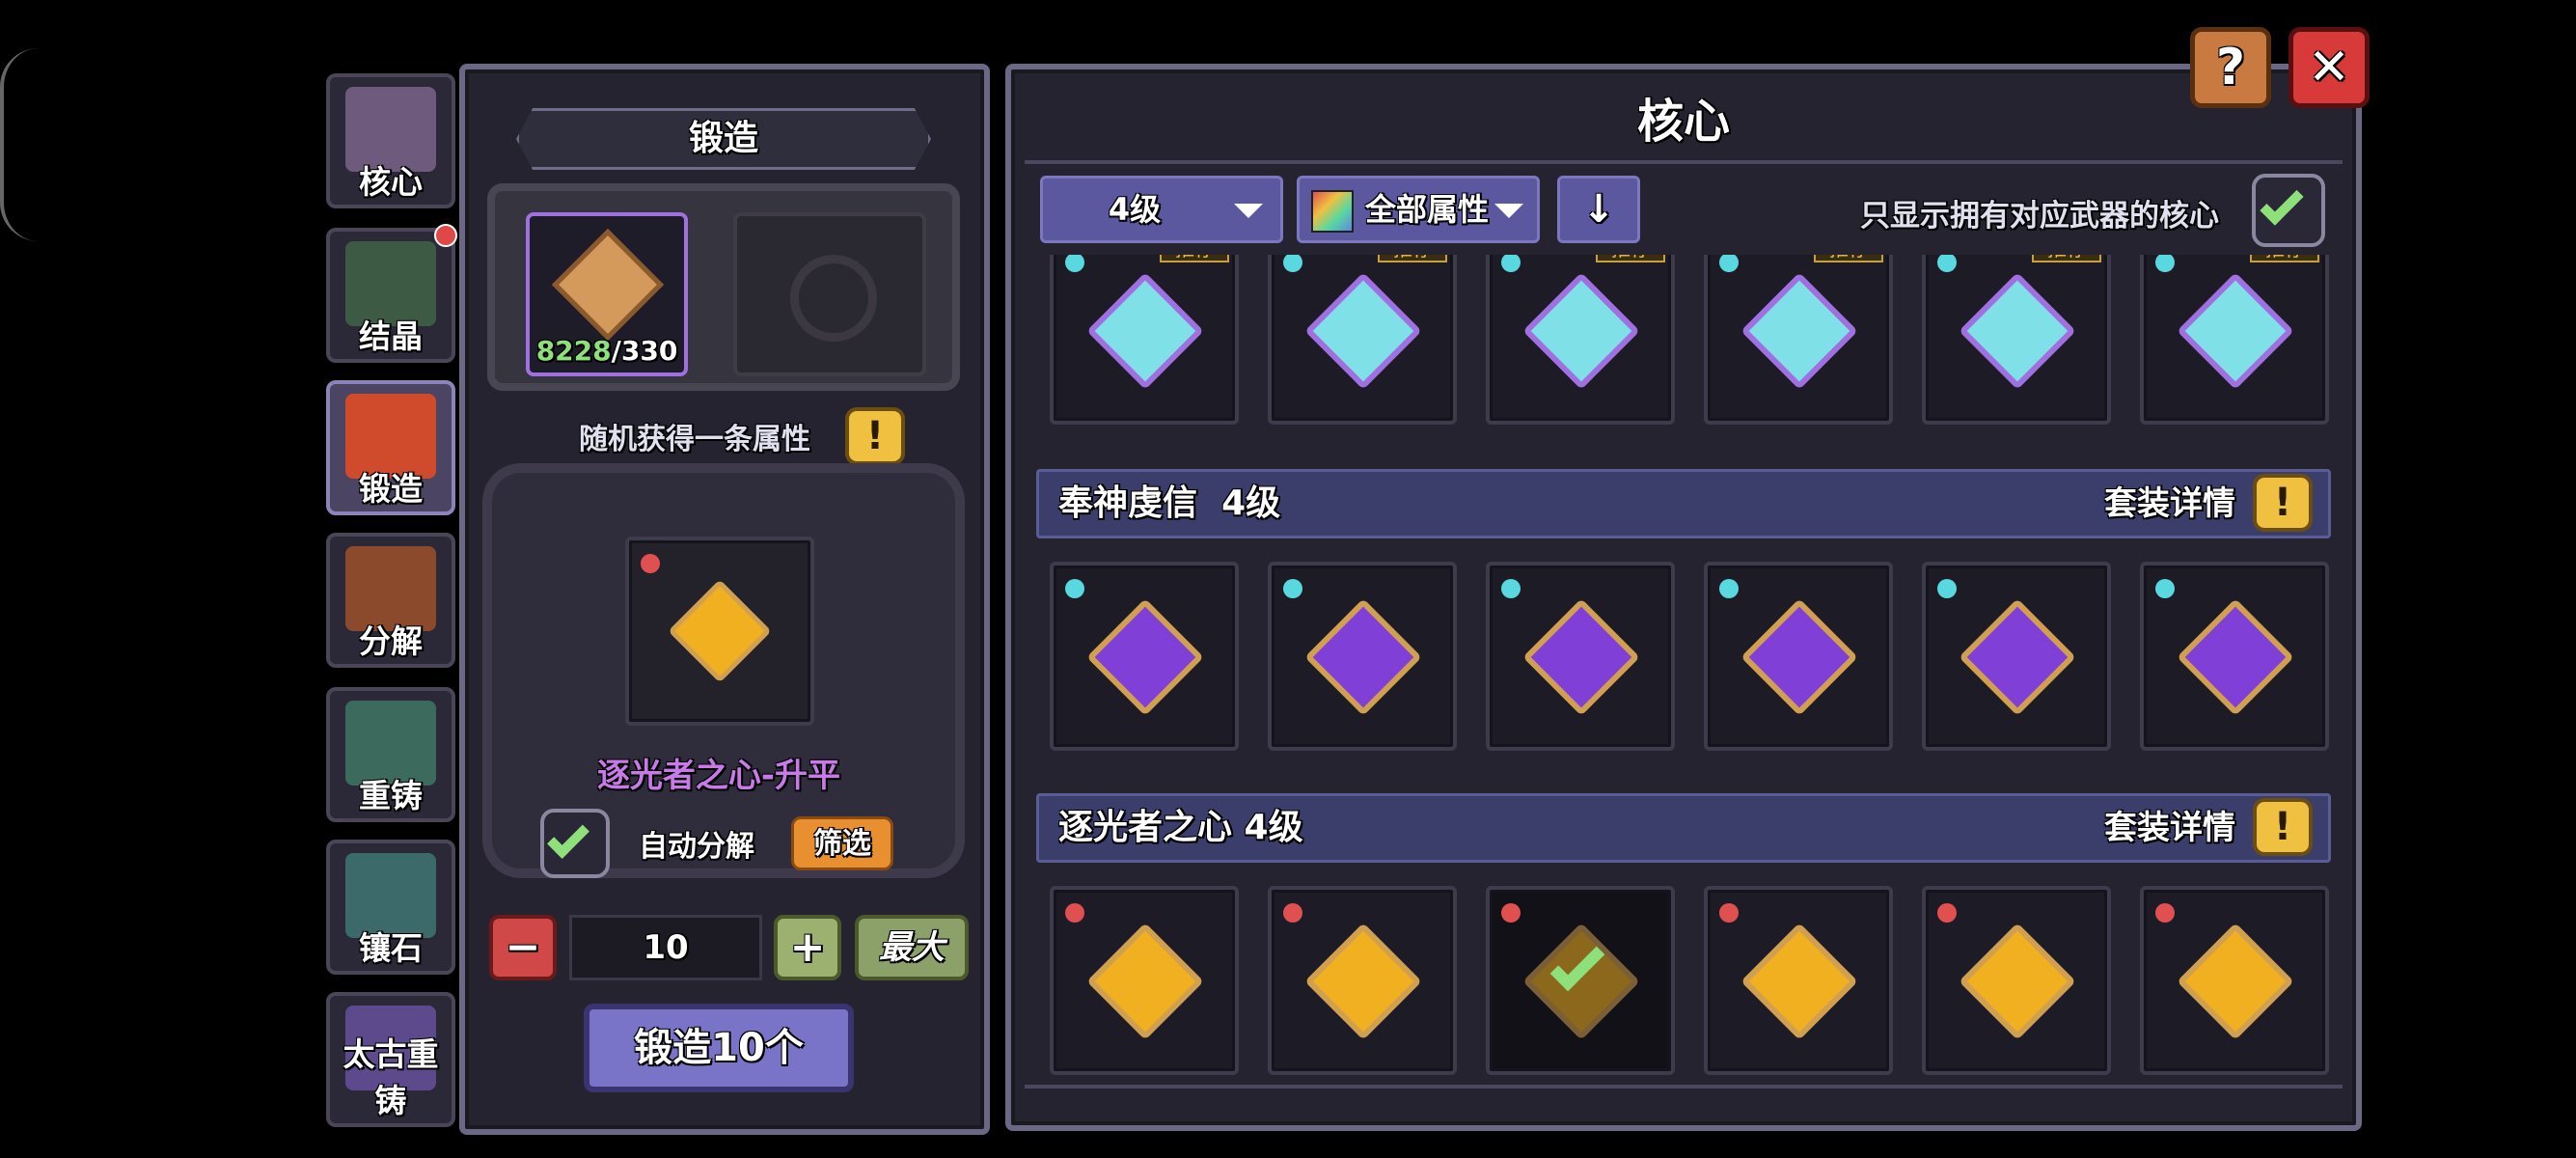 The height and width of the screenshot is (1158, 2576). I want to click on nav-item-4: 重铸, so click(391, 754).